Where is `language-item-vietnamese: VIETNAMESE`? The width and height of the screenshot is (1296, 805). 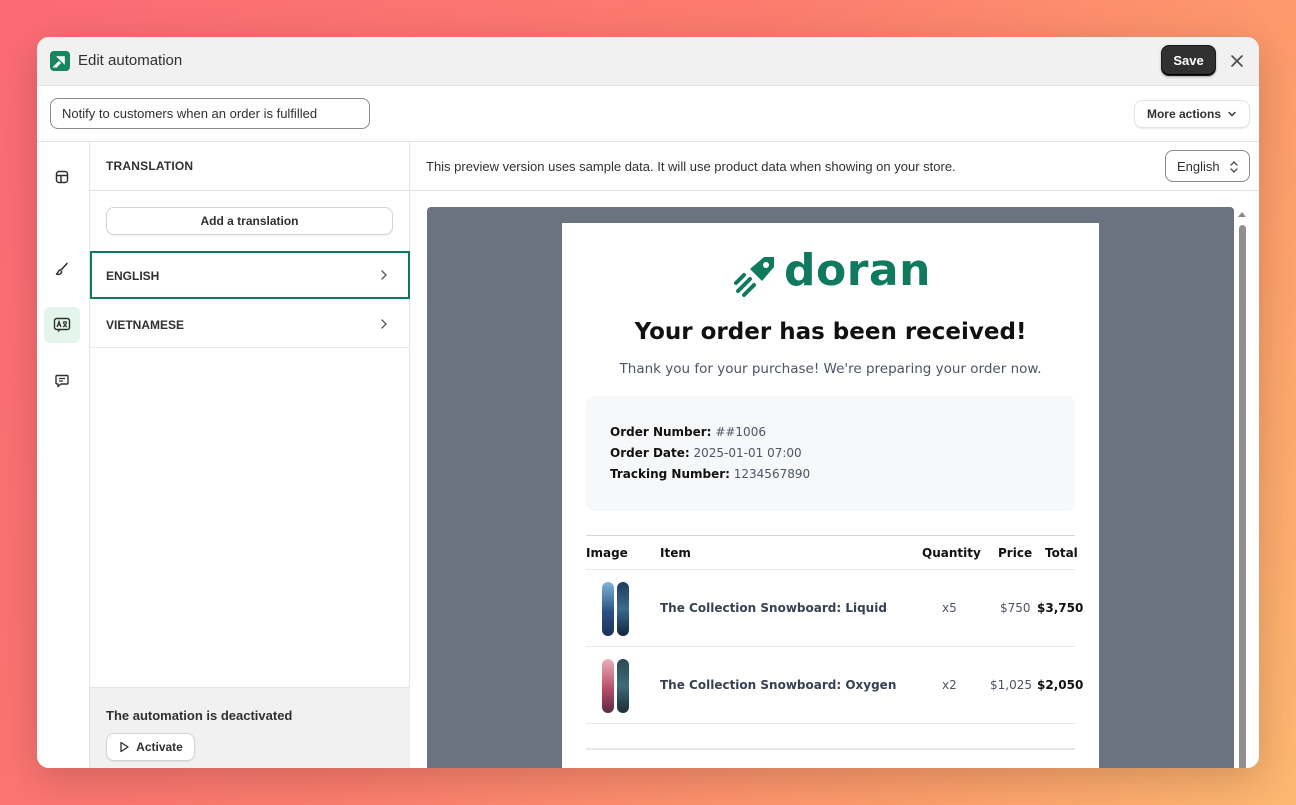 language-item-vietnamese: VIETNAMESE is located at coordinates (250, 324).